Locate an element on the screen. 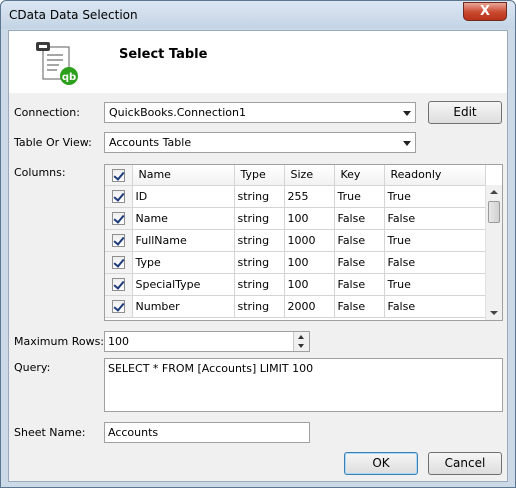 The image size is (516, 488). column-header-size: Size is located at coordinates (309, 175).